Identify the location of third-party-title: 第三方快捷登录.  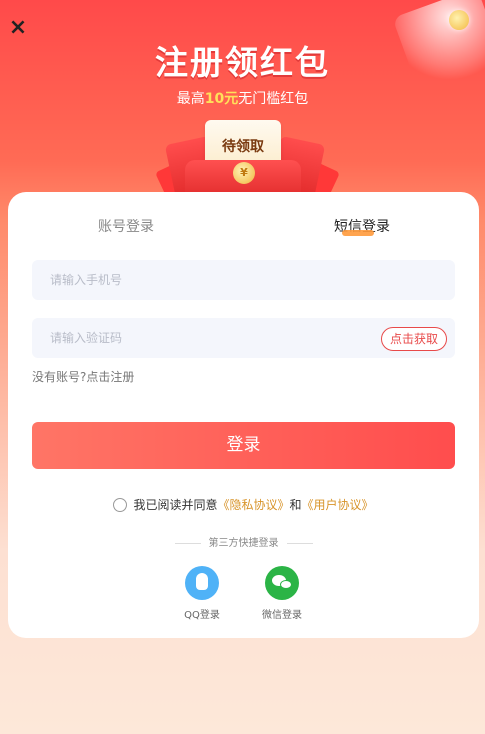
(243, 543).